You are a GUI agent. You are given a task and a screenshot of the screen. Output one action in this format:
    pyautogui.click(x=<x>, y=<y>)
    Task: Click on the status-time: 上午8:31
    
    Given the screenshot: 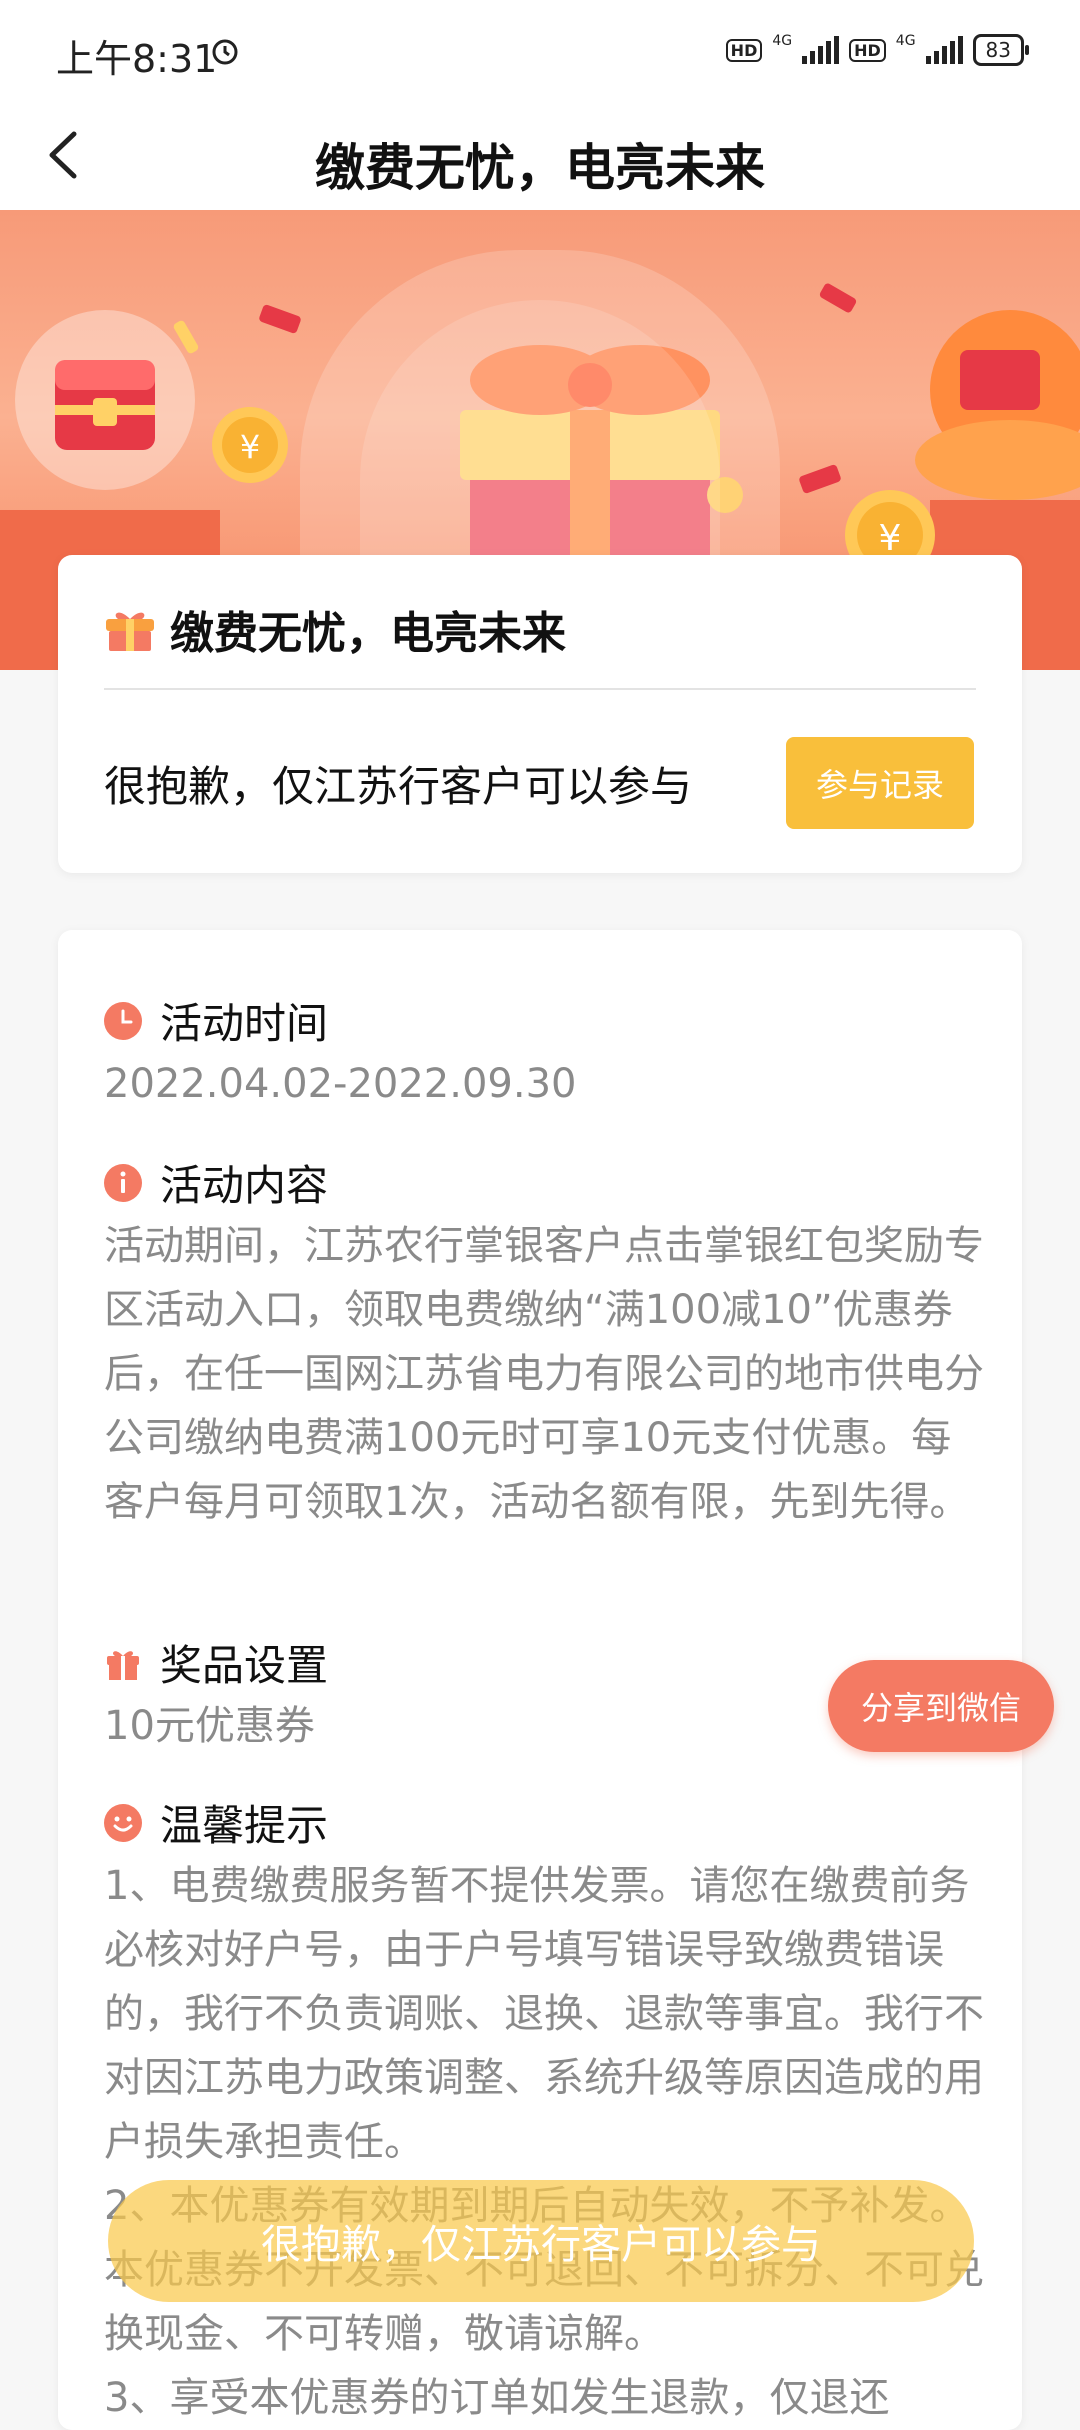 What is the action you would take?
    pyautogui.click(x=137, y=59)
    